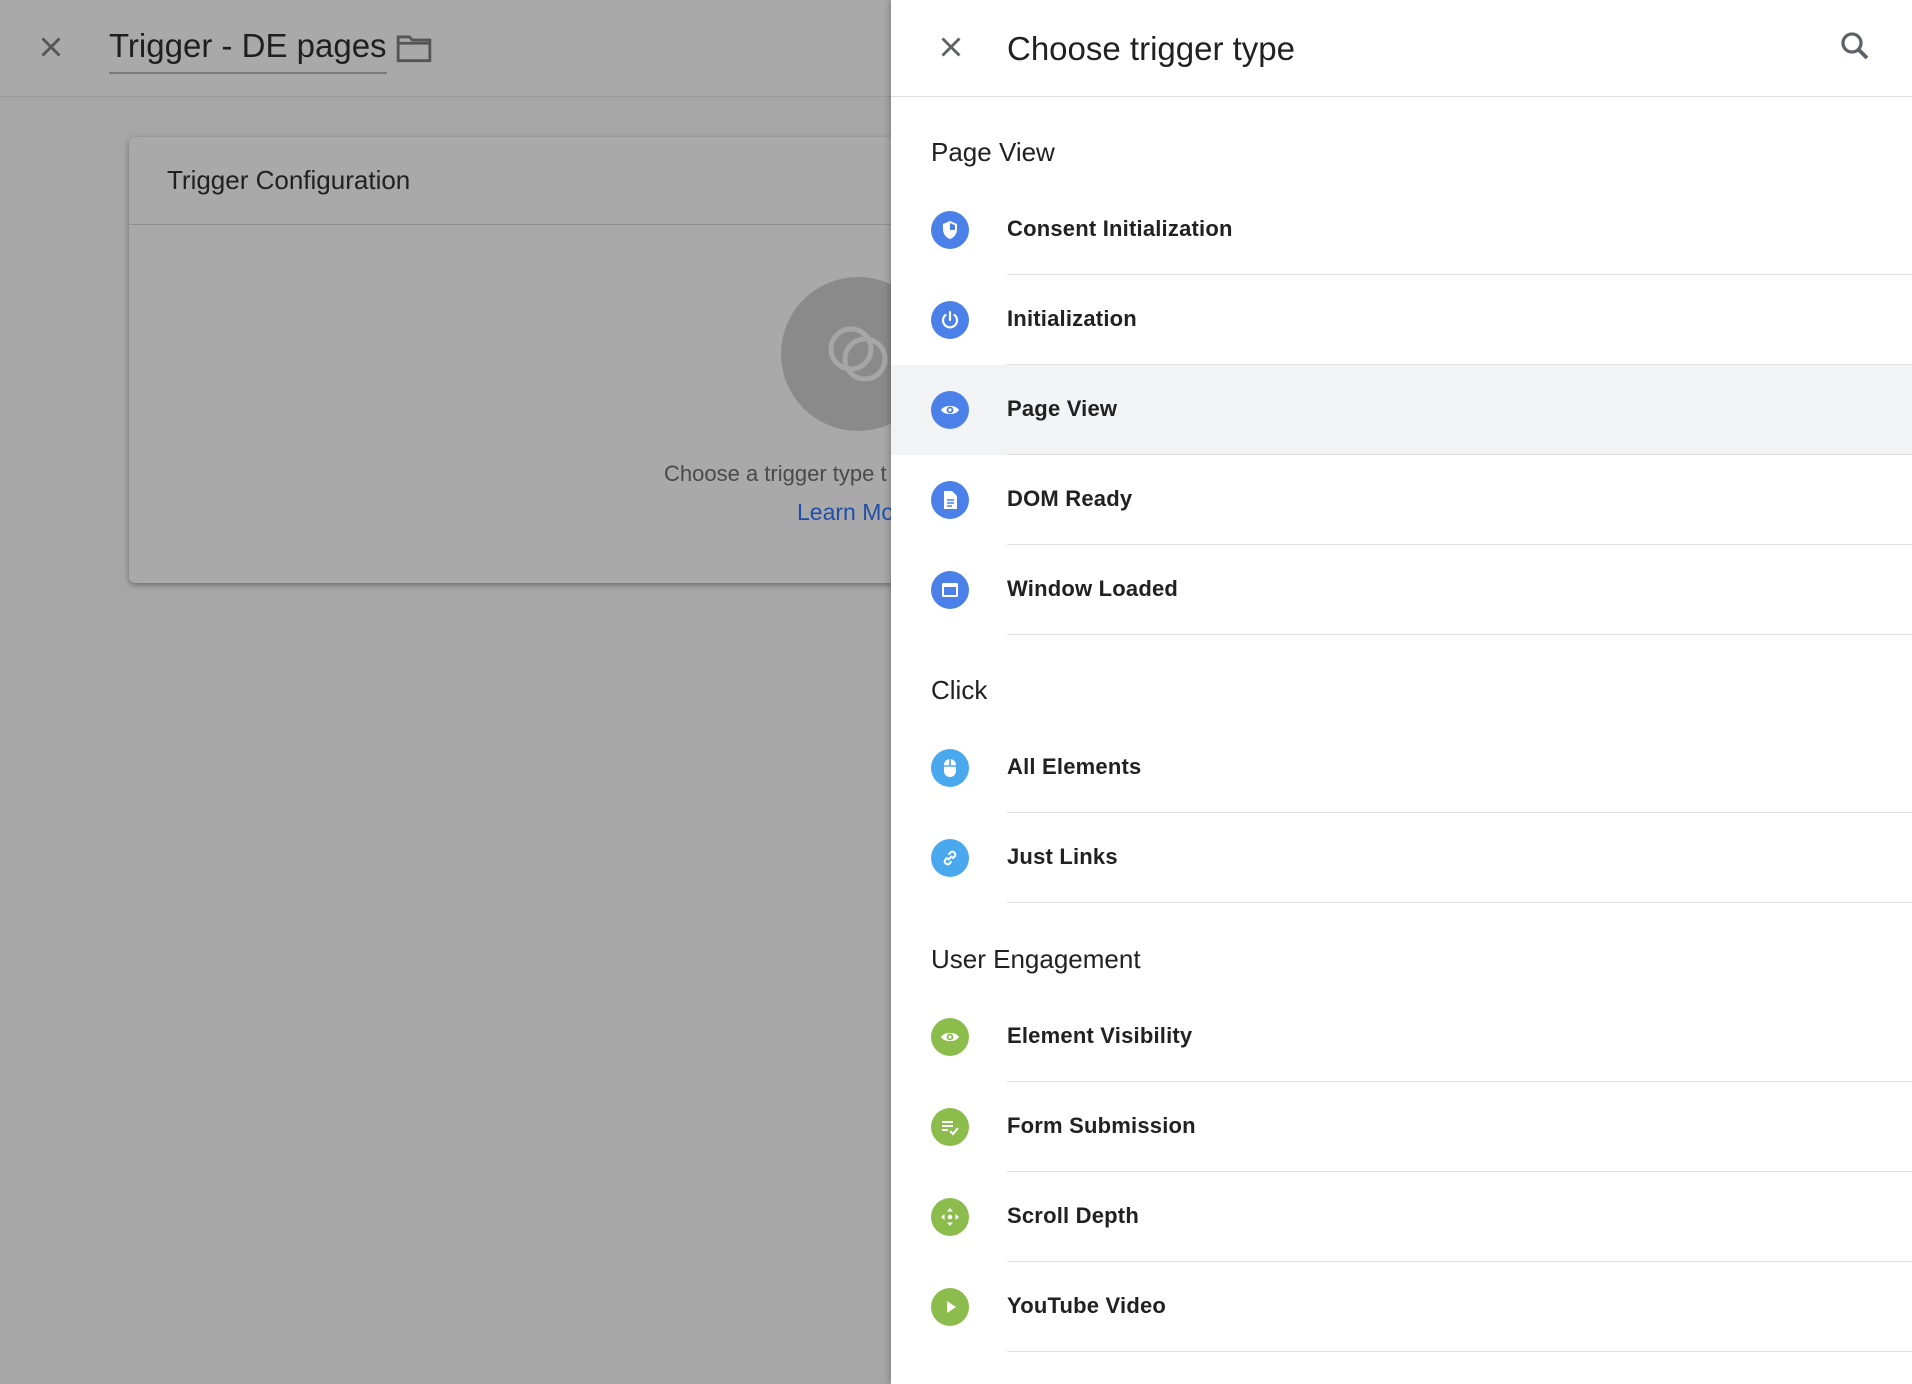 The image size is (1912, 1384). What do you see at coordinates (1401, 500) in the screenshot?
I see `trigger-type-dom-ready: DOM Ready` at bounding box center [1401, 500].